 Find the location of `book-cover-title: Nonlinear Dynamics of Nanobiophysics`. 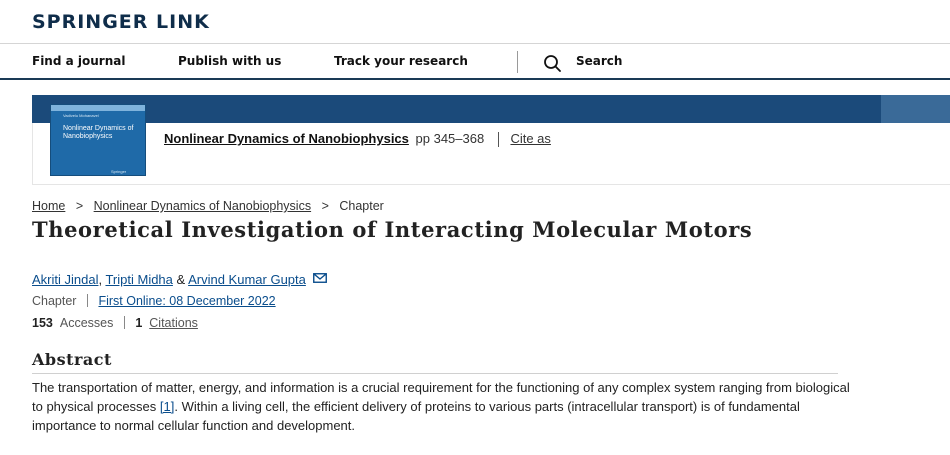

book-cover-title: Nonlinear Dynamics of Nanobiophysics is located at coordinates (98, 132).